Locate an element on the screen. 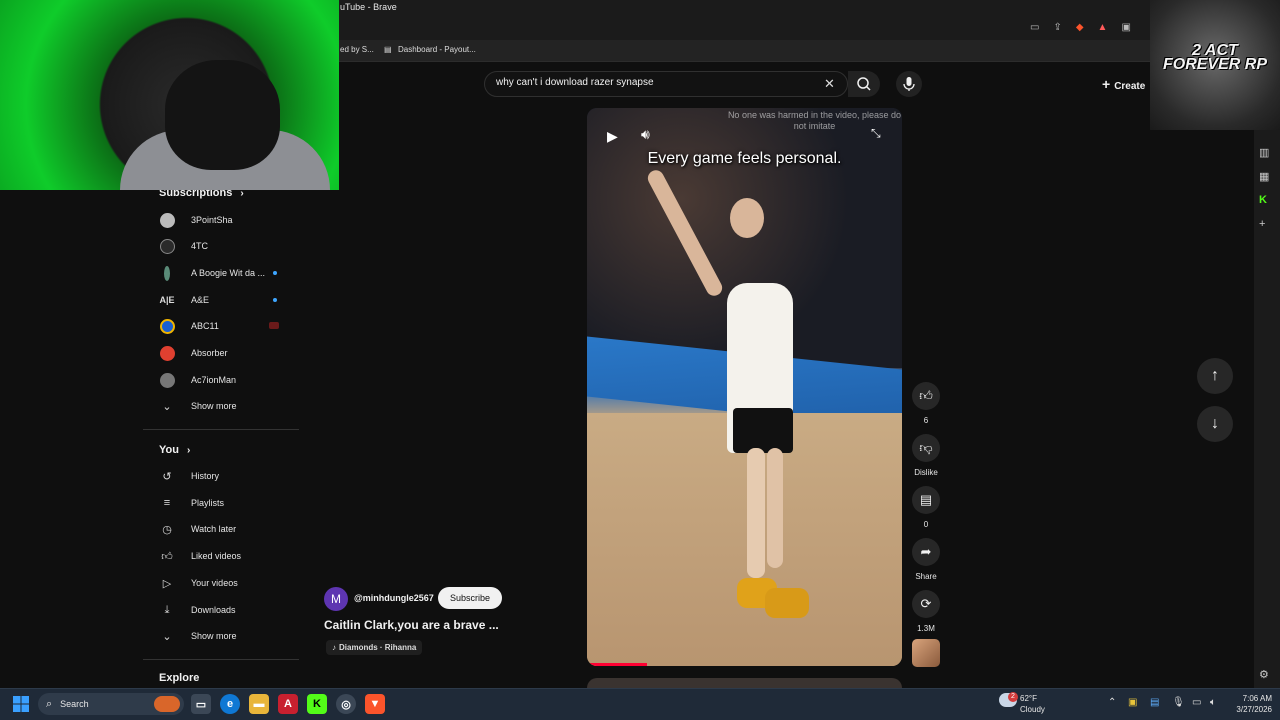  window-title: uTube - Brave is located at coordinates (368, 7).